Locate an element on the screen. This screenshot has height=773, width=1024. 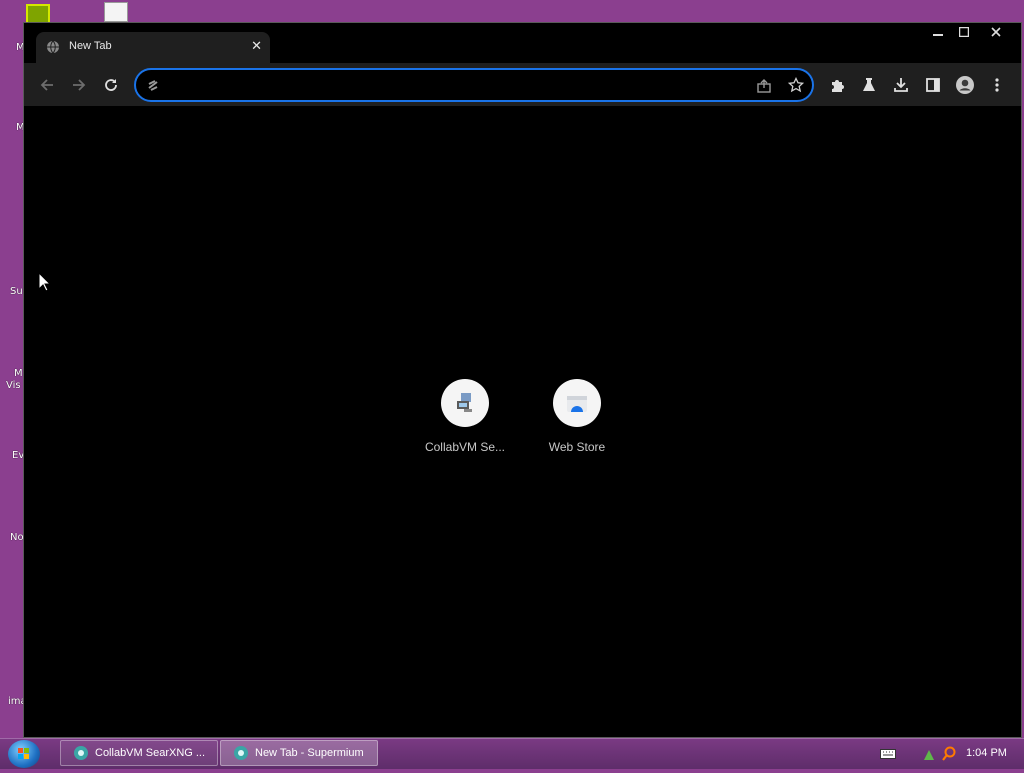
downloads-button is located at coordinates (901, 85).